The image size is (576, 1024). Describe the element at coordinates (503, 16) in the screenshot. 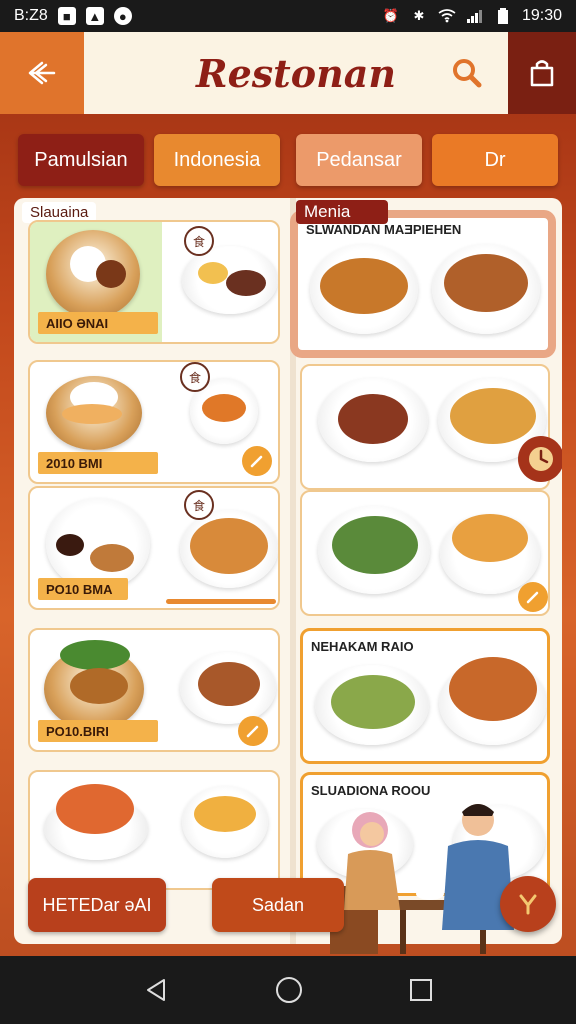

I see `battery-icon` at that location.